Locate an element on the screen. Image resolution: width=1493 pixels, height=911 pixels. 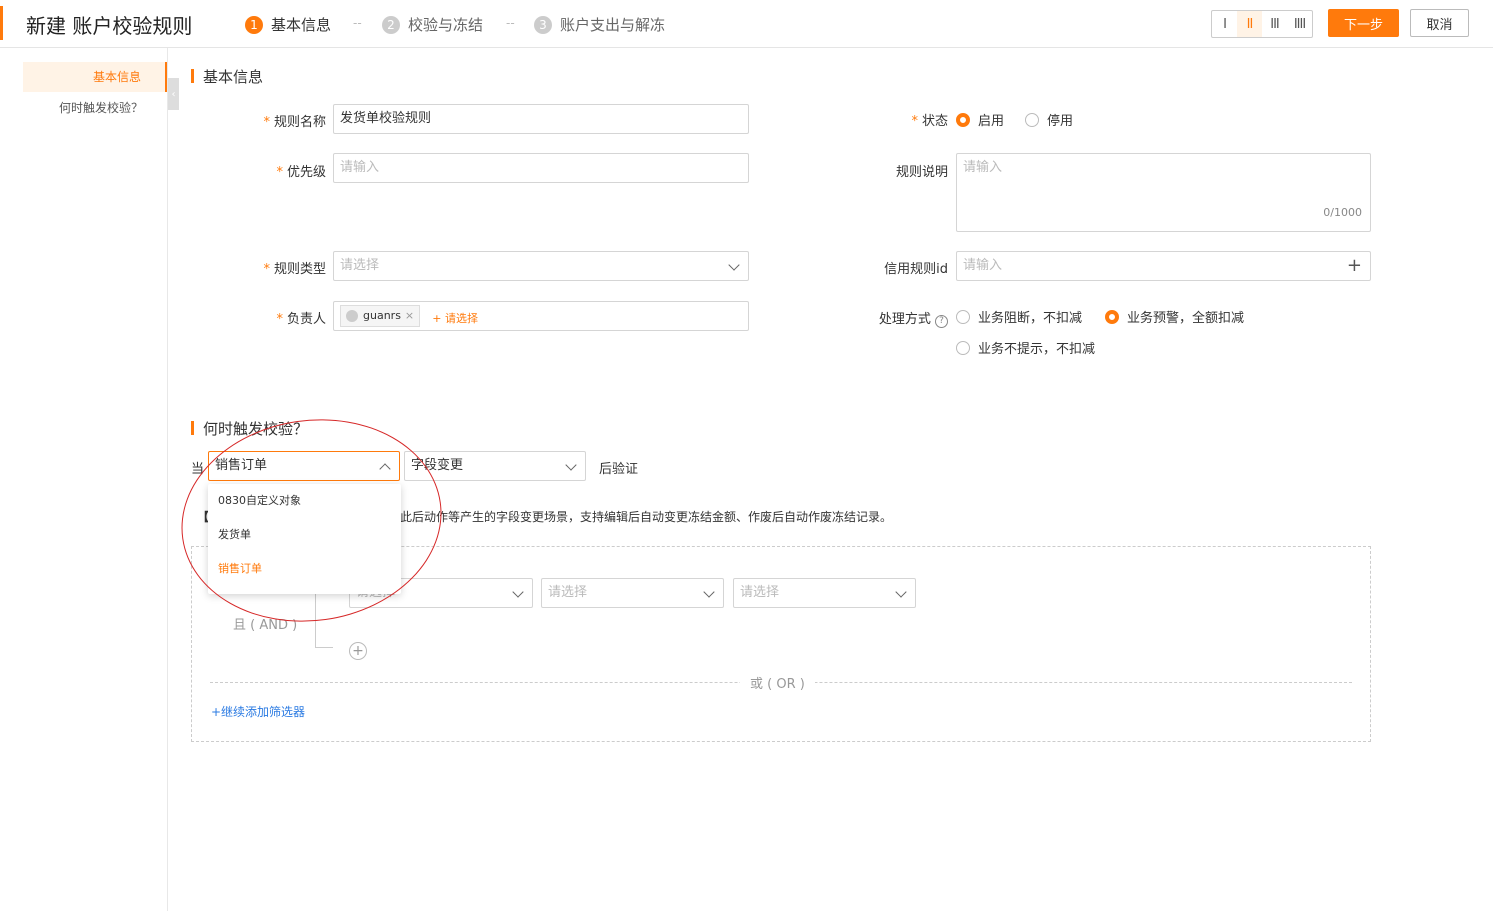
description-label: 规则说明 is located at coordinates (921, 172).